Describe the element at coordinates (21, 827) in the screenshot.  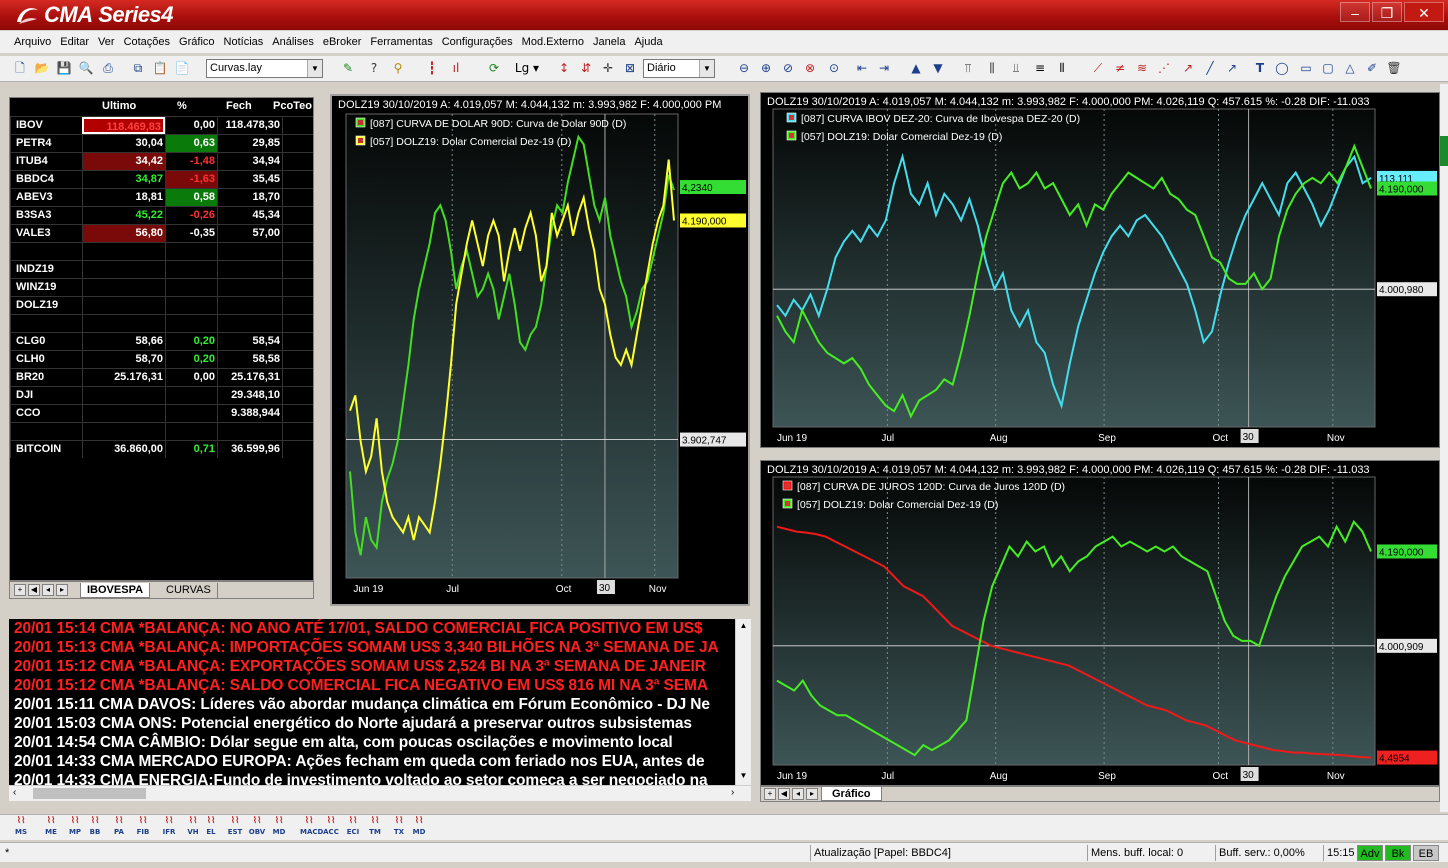
I see `indicator-ms-icon: MS ⌇⌇` at that location.